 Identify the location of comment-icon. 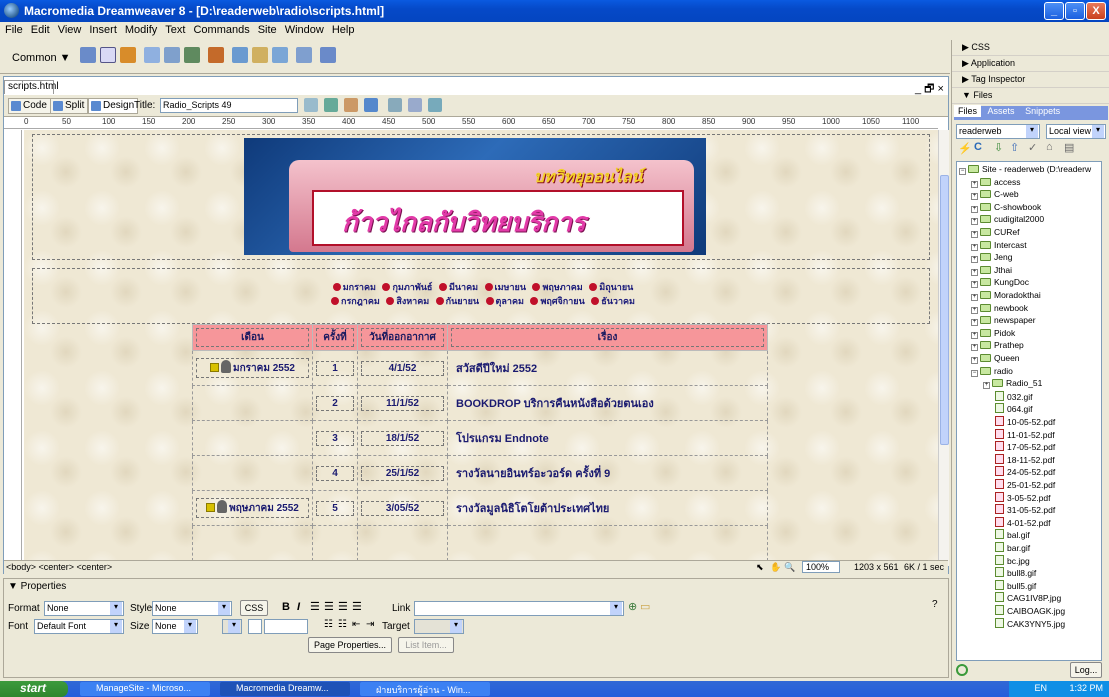
(280, 55).